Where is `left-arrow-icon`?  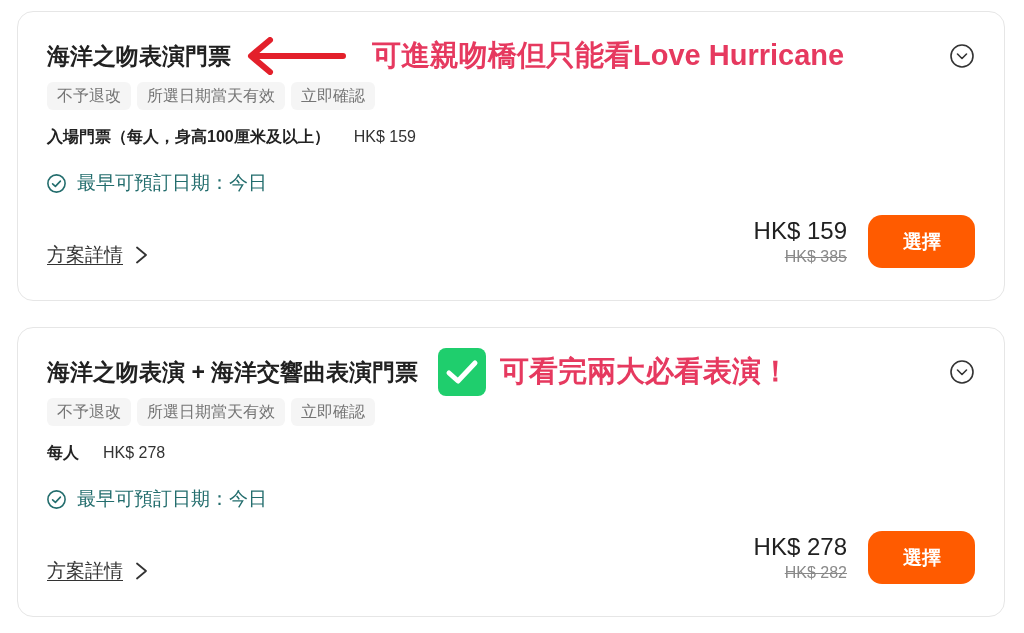
left-arrow-icon is located at coordinates (296, 56).